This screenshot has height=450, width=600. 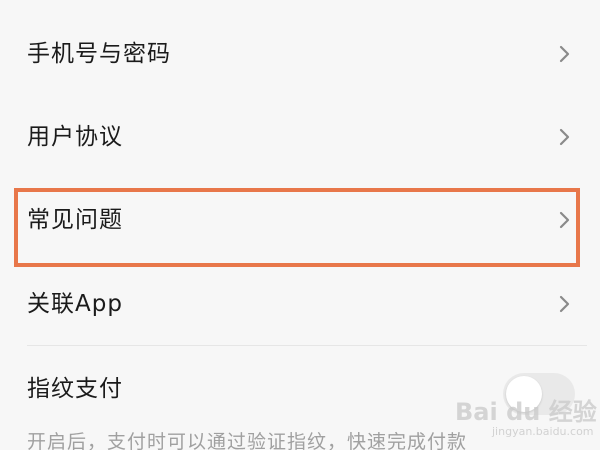 I want to click on menu-item-label: 手机号与密码, so click(x=99, y=54).